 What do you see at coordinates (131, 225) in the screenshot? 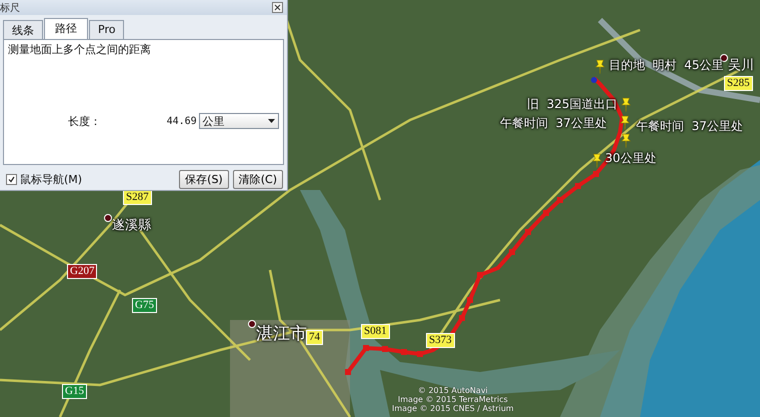
I see `place-label: 遂溪縣` at bounding box center [131, 225].